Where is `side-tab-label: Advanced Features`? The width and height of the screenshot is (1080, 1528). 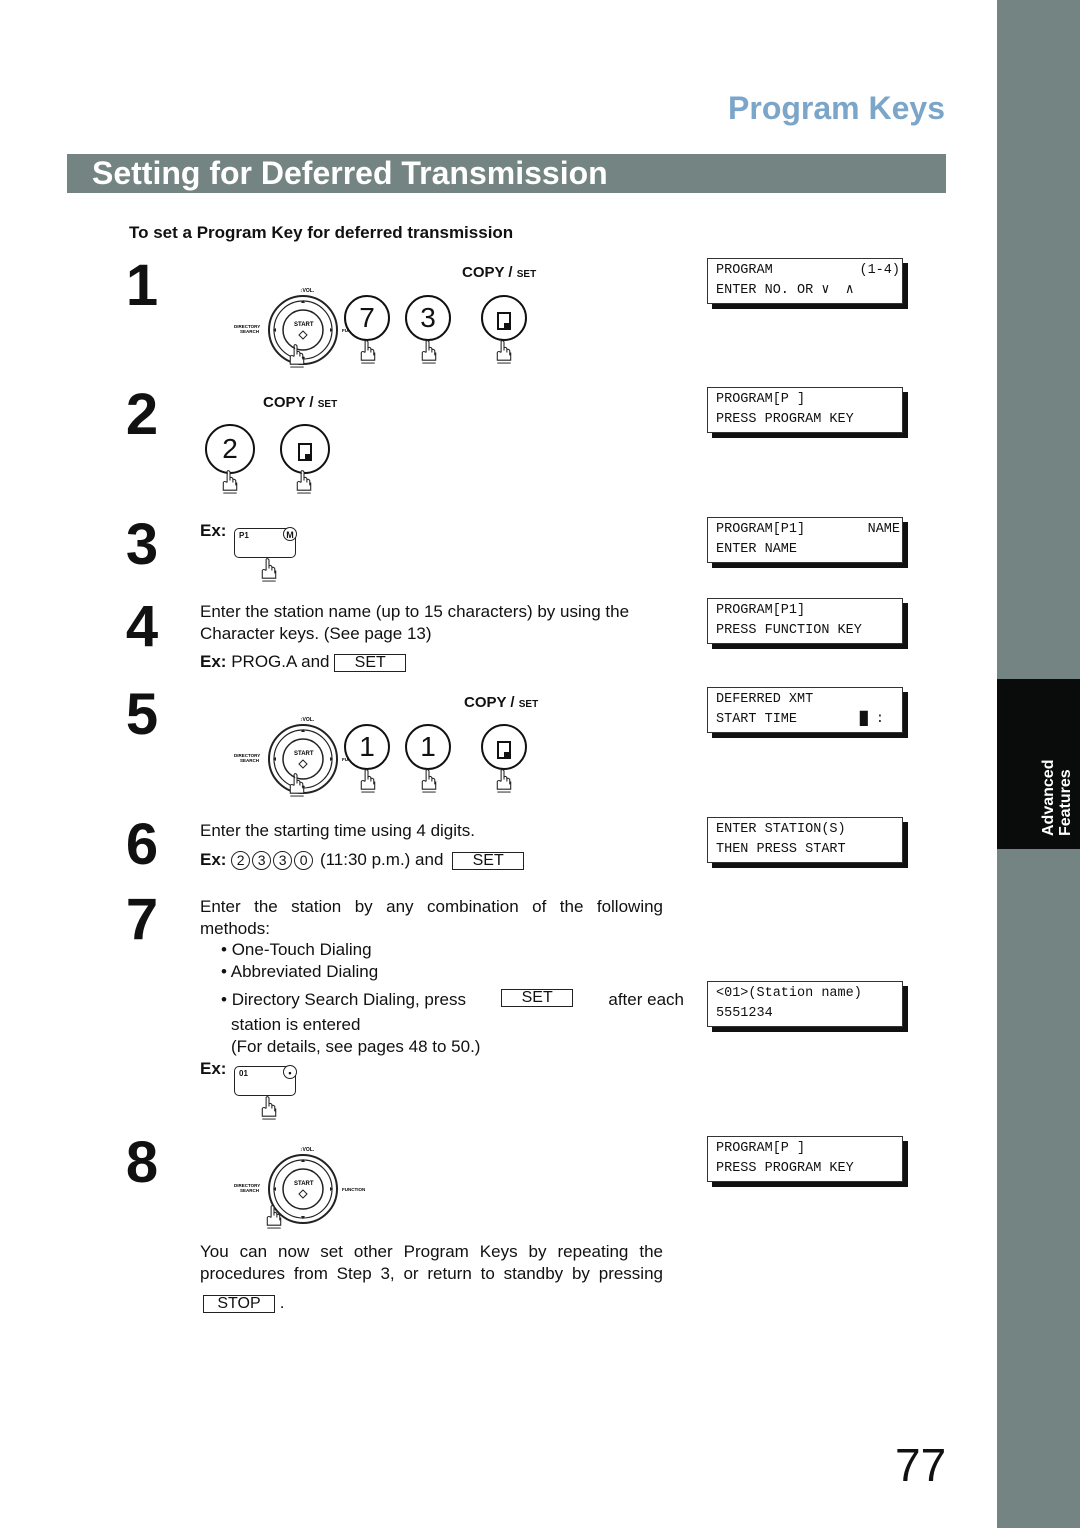 side-tab-label: Advanced Features is located at coordinates (1057, 798).